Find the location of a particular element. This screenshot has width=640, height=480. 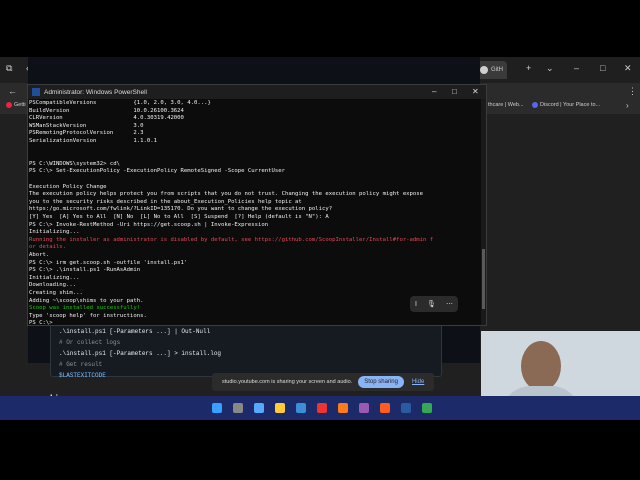

tab-label: GitH is located at coordinates (497, 70).